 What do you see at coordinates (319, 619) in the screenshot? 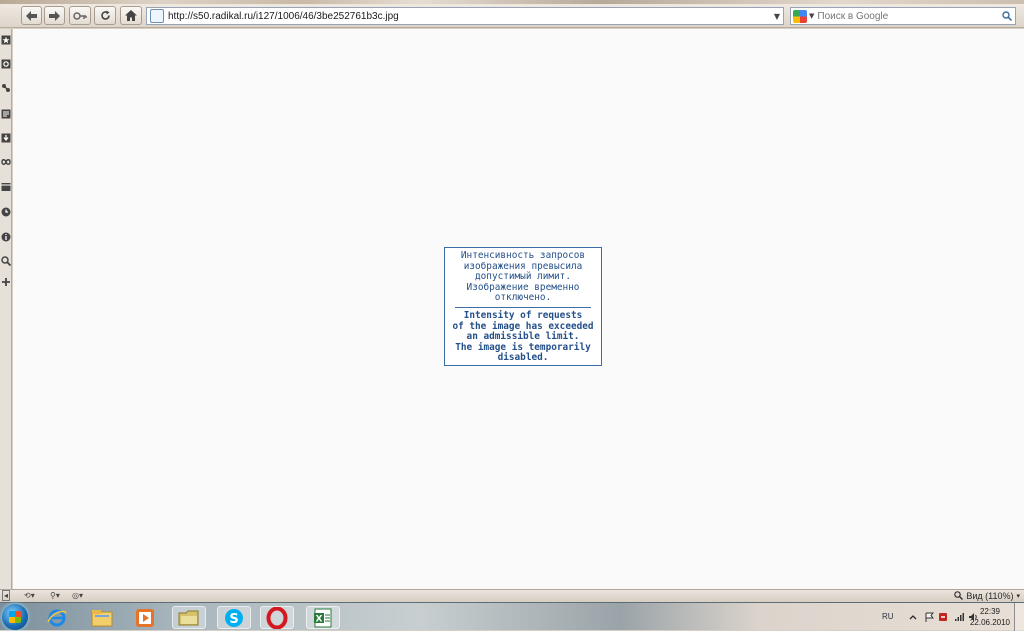
I see `svg-text: X` at bounding box center [319, 619].